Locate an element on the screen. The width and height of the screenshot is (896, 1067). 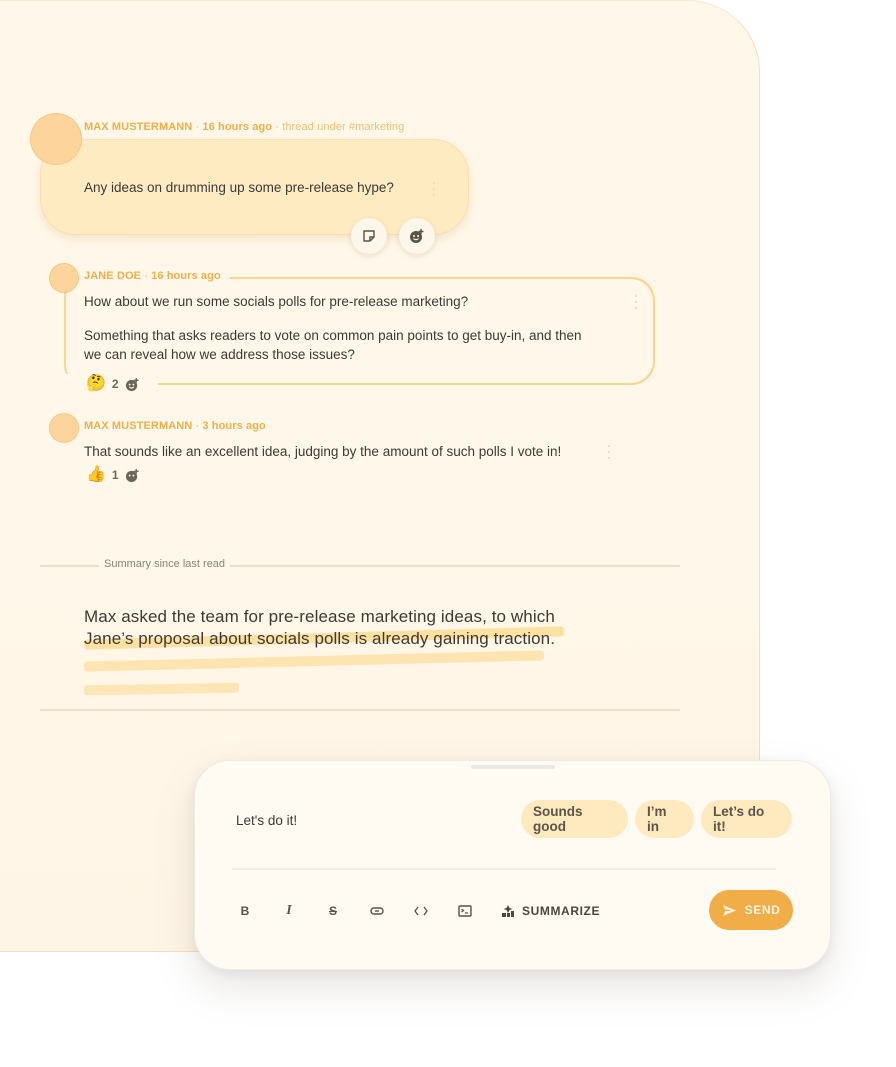
strikethrough-button: S is located at coordinates (333, 911).